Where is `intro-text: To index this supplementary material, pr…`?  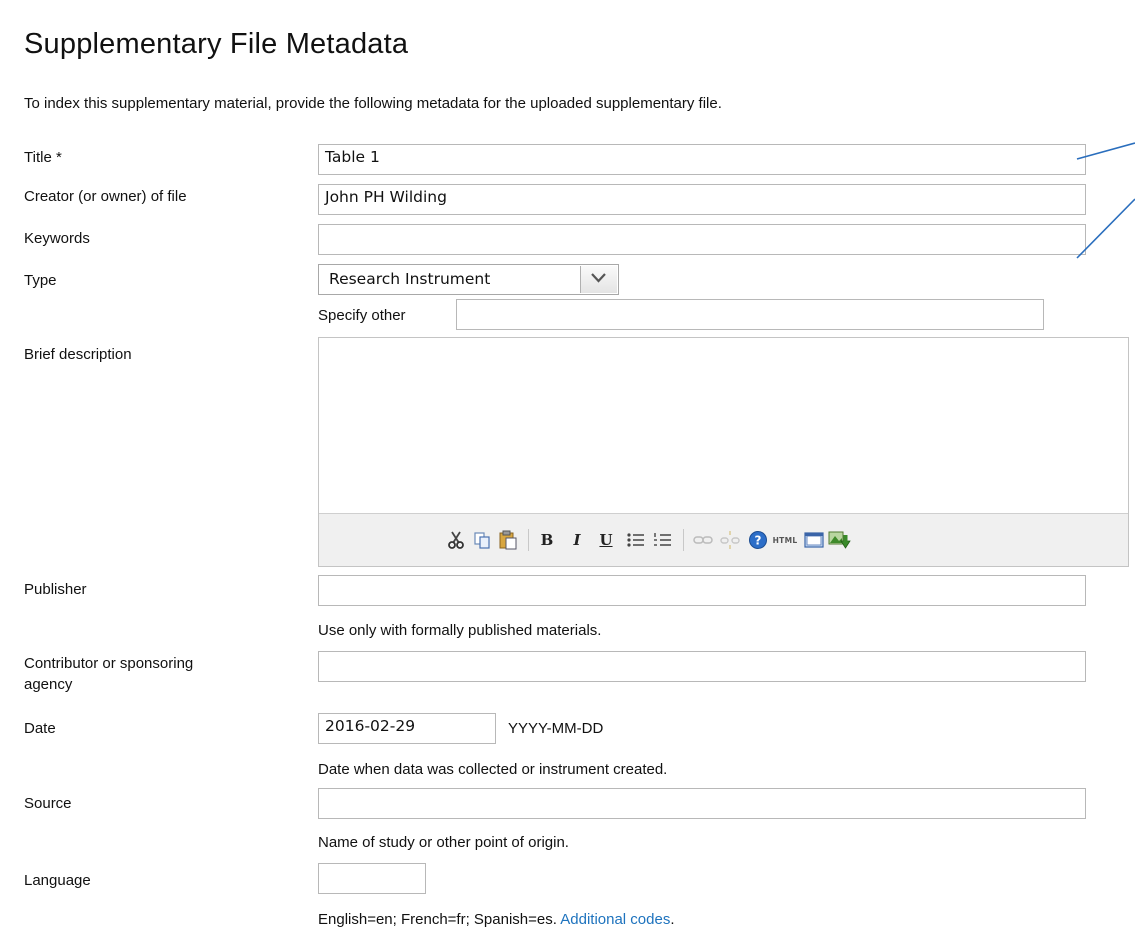
intro-text: To index this supplementary material, pr… is located at coordinates (373, 103).